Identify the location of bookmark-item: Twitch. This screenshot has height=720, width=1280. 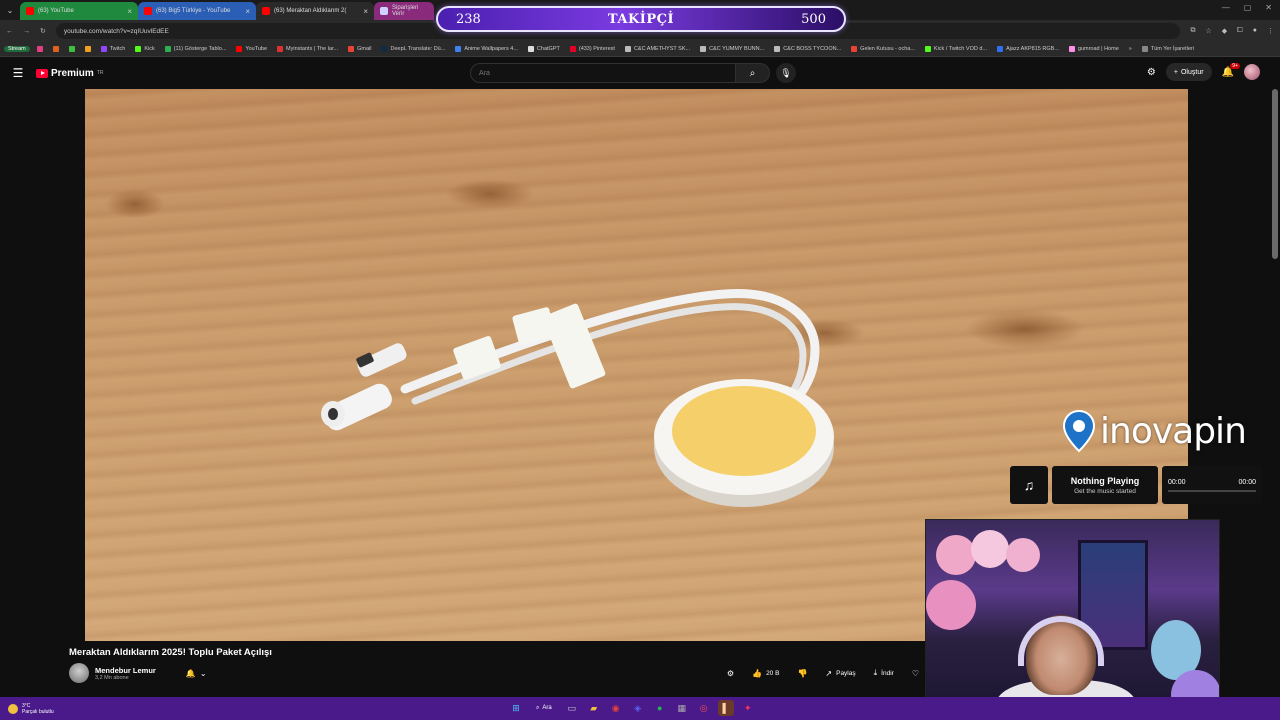
(113, 49).